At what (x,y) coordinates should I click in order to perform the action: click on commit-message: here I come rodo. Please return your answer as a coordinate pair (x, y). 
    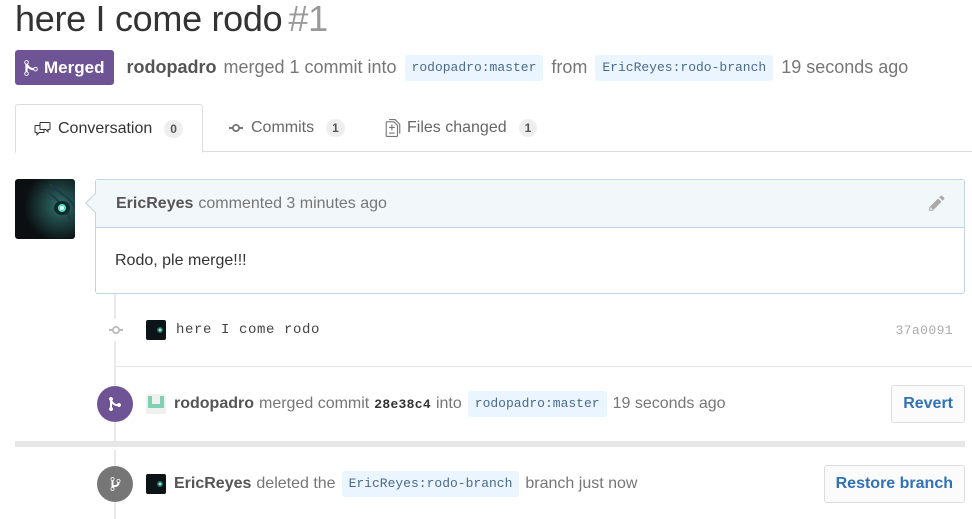
    Looking at the image, I should click on (248, 330).